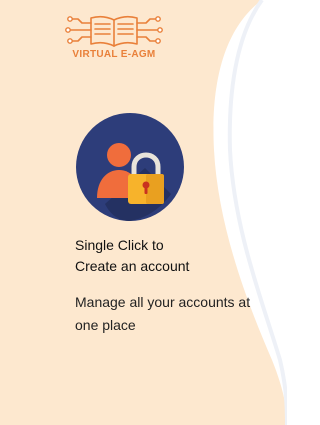 The width and height of the screenshot is (320, 425). Describe the element at coordinates (119, 245) in the screenshot. I see `hero-title-line-1: Single Click to` at that location.